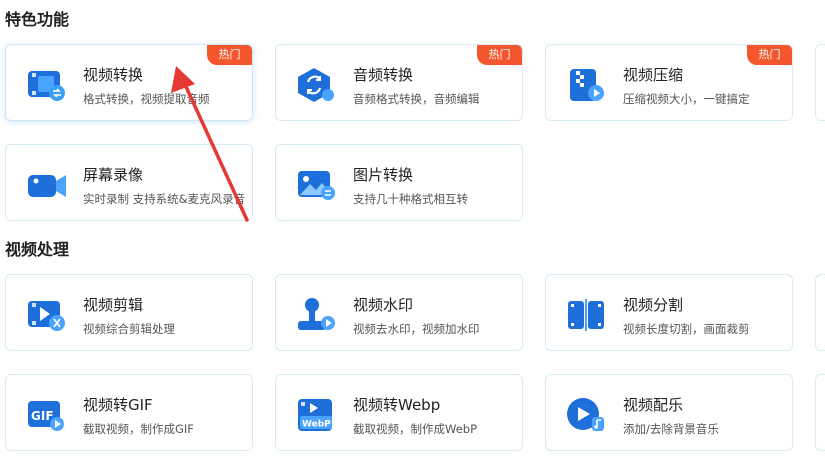 The width and height of the screenshot is (825, 472). I want to click on video-watermark-icon, so click(316, 315).